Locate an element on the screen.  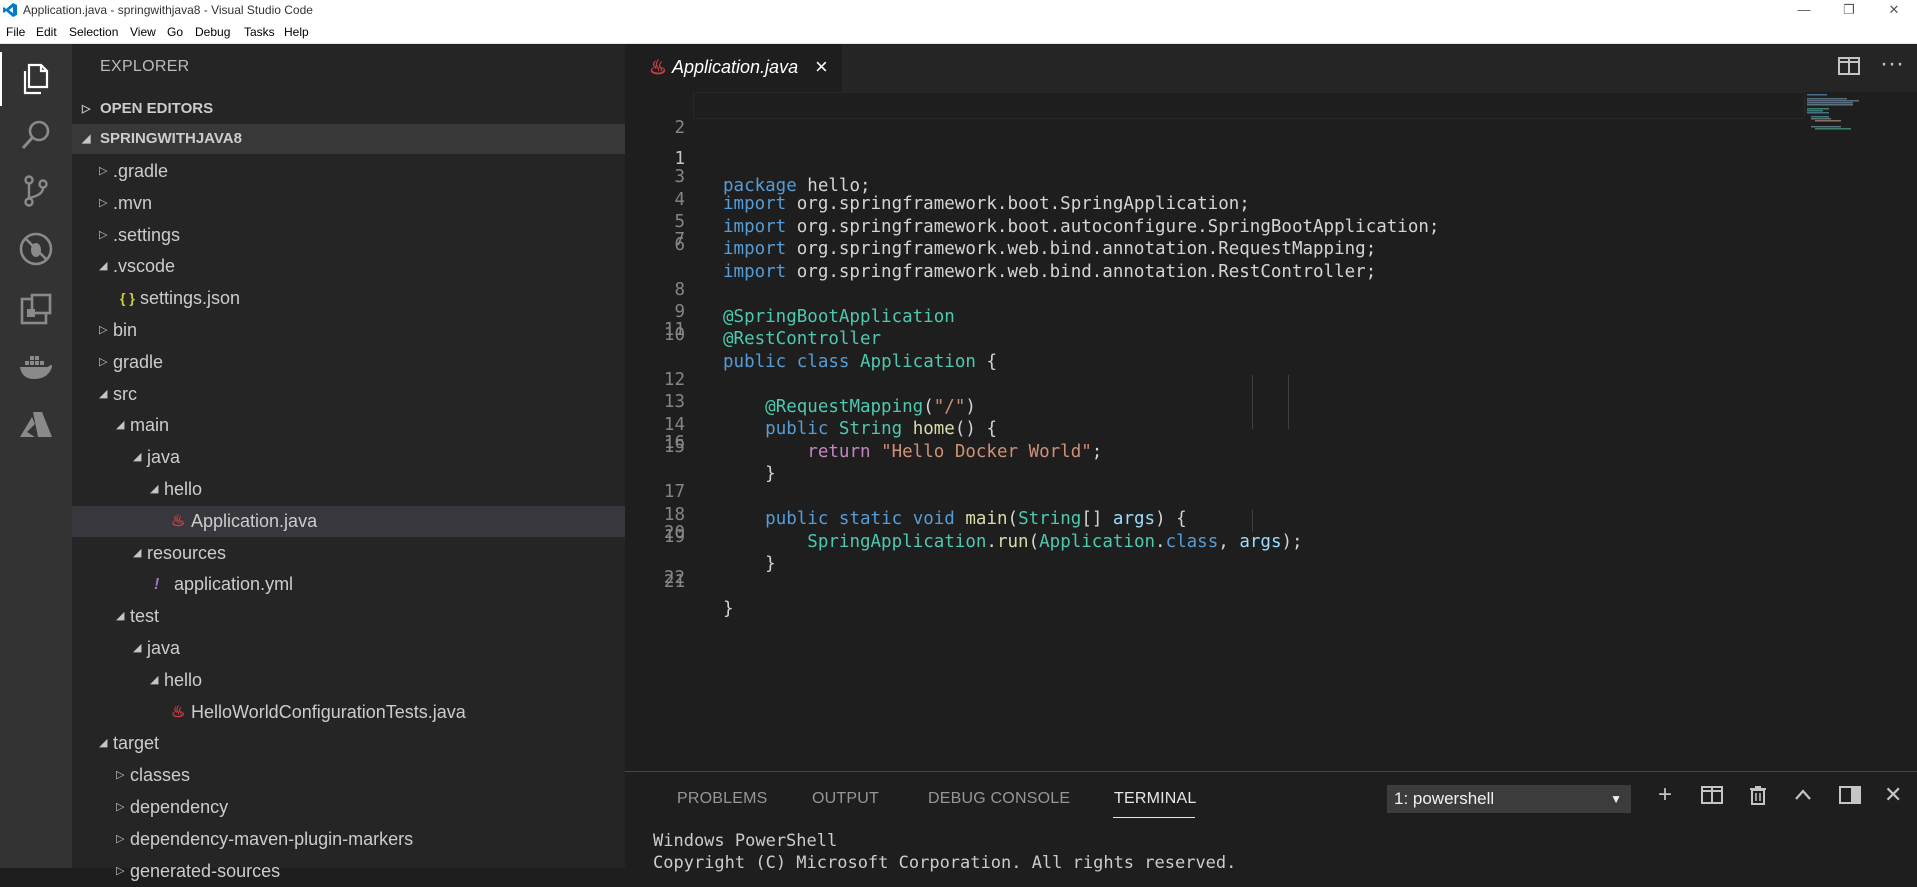
tree-item: ◢ resources is located at coordinates (348, 553).